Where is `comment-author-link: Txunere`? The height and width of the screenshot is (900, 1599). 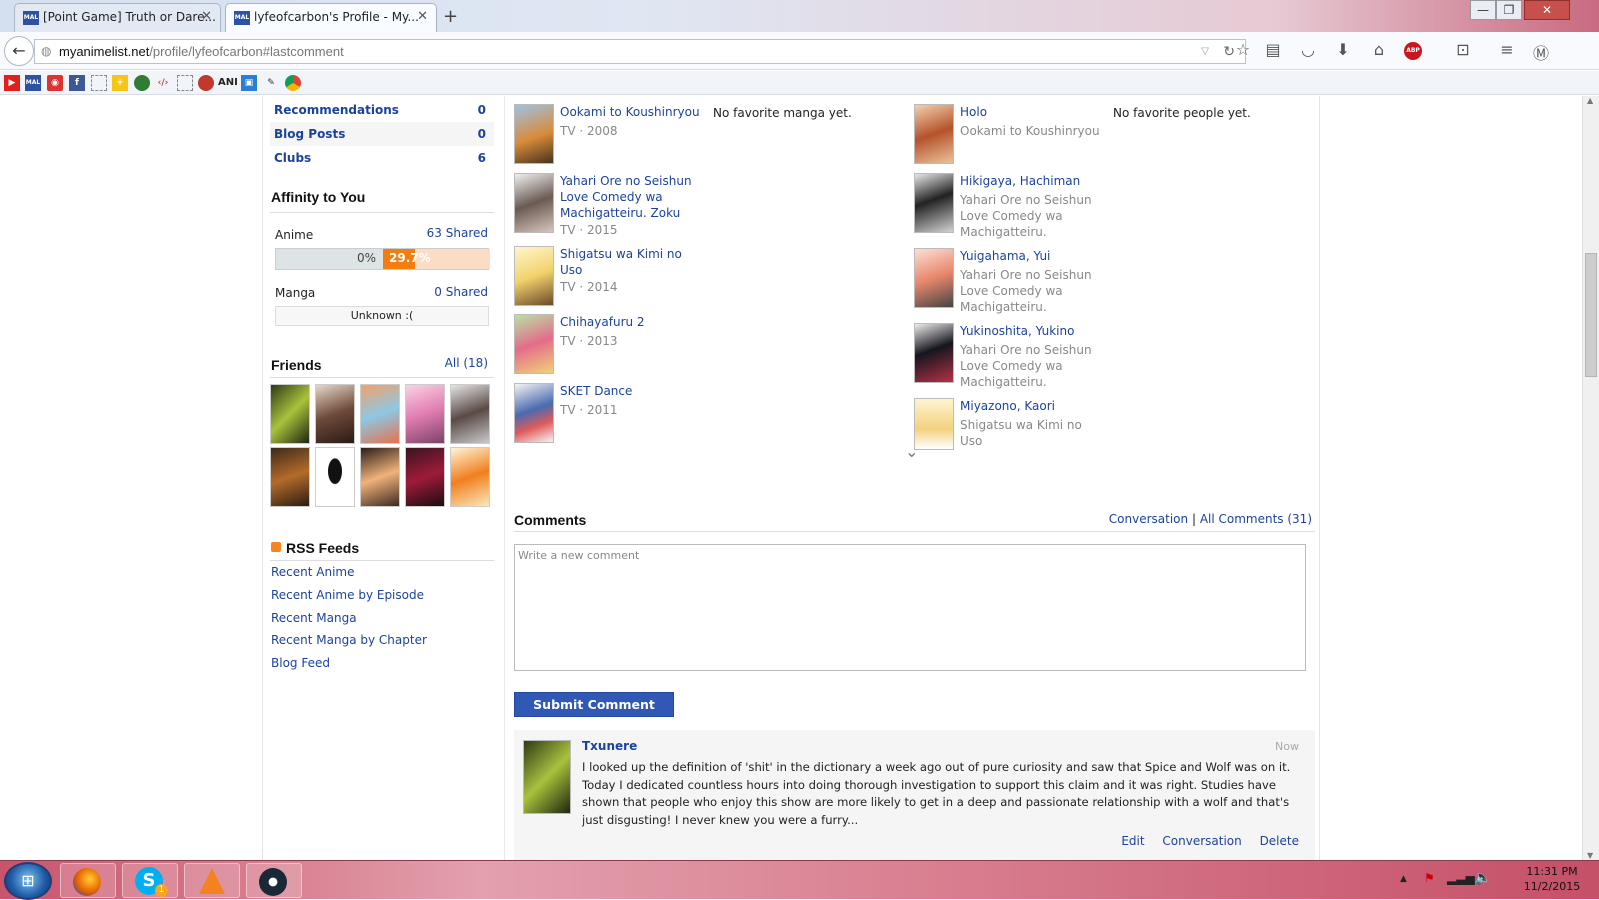
comment-author-link: Txunere is located at coordinates (609, 746).